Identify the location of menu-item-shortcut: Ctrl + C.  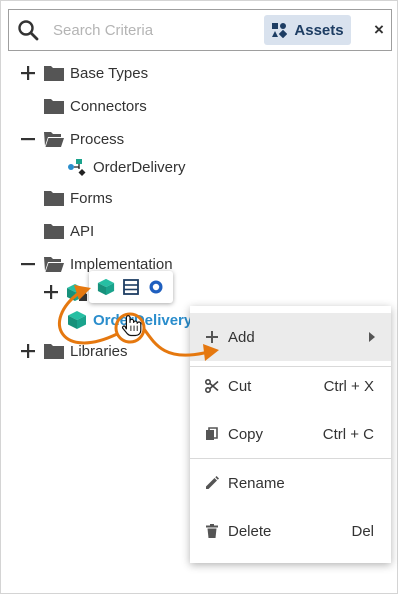
(348, 434).